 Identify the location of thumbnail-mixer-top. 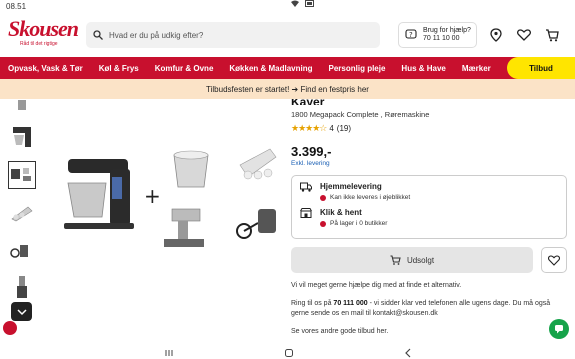
(22, 106).